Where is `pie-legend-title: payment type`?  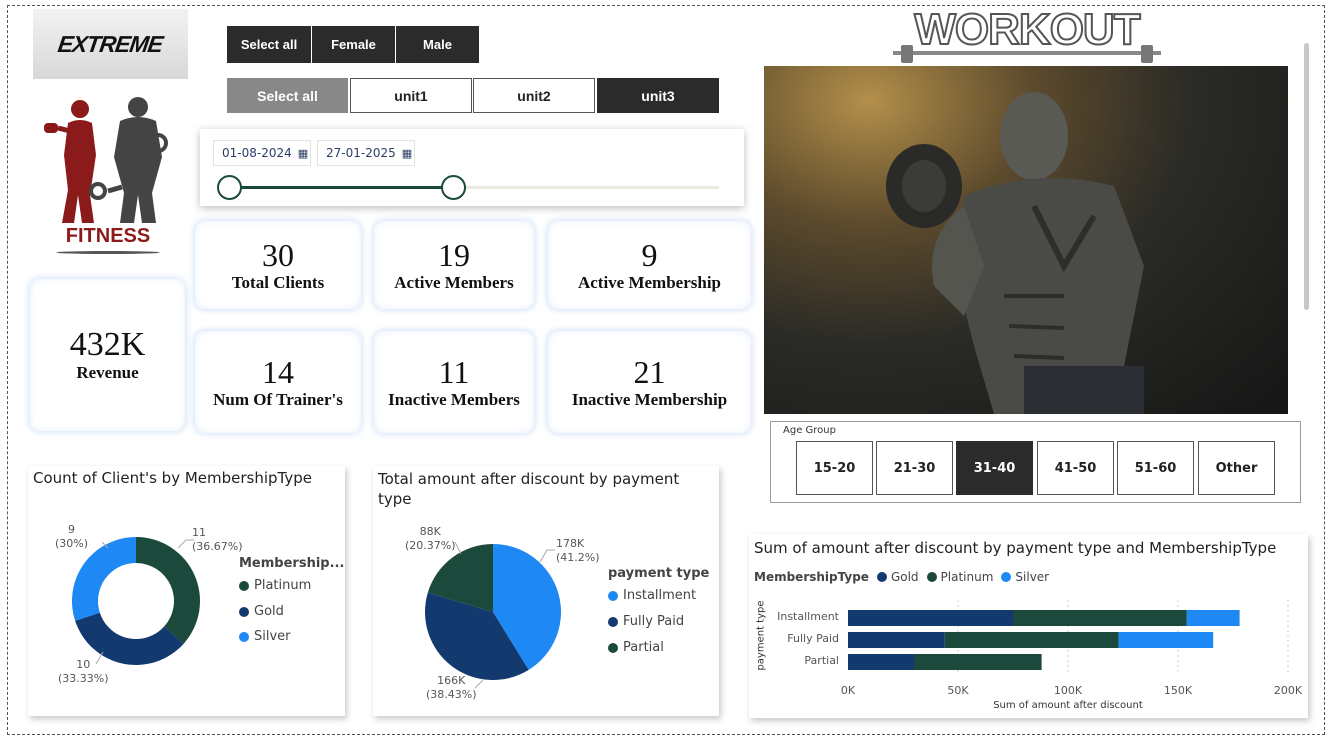 pie-legend-title: payment type is located at coordinates (659, 573).